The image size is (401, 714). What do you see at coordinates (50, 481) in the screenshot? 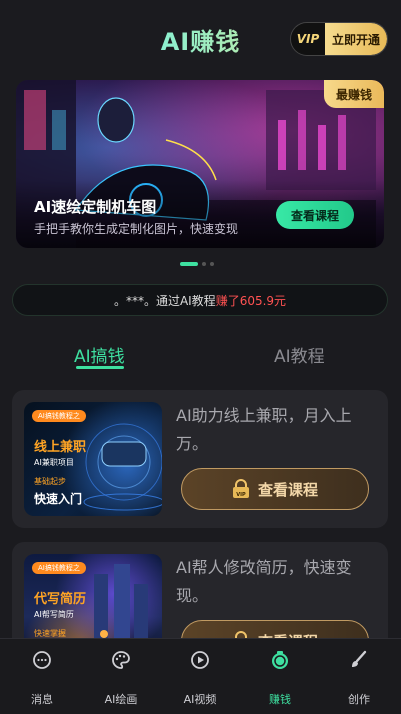
I see `course-thumb-level: 基础起步` at bounding box center [50, 481].